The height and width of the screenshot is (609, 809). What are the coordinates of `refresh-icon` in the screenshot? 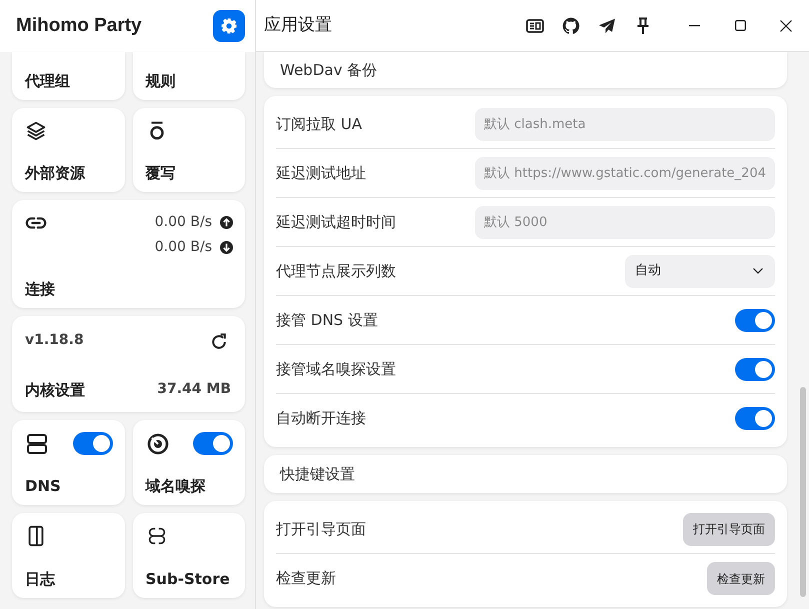 It's located at (219, 342).